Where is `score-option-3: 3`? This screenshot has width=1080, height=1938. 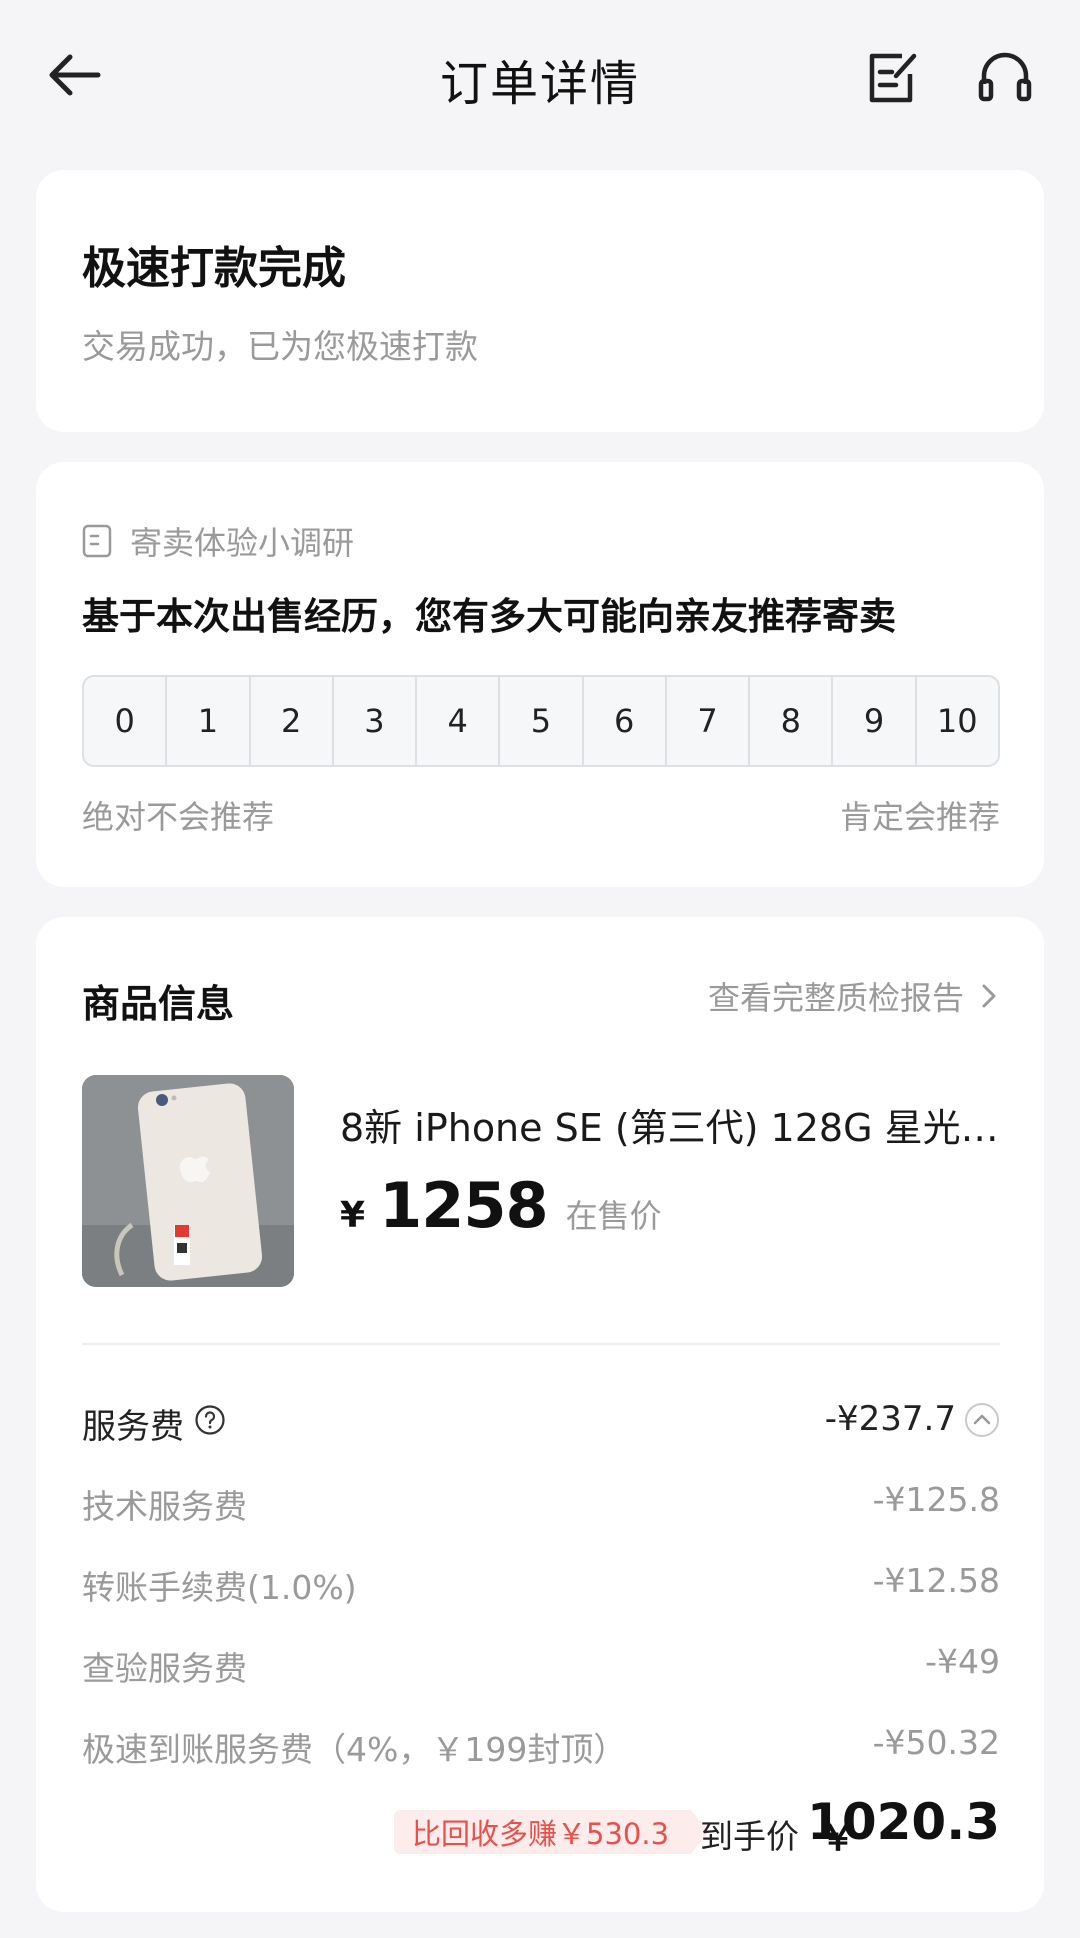
score-option-3: 3 is located at coordinates (376, 721).